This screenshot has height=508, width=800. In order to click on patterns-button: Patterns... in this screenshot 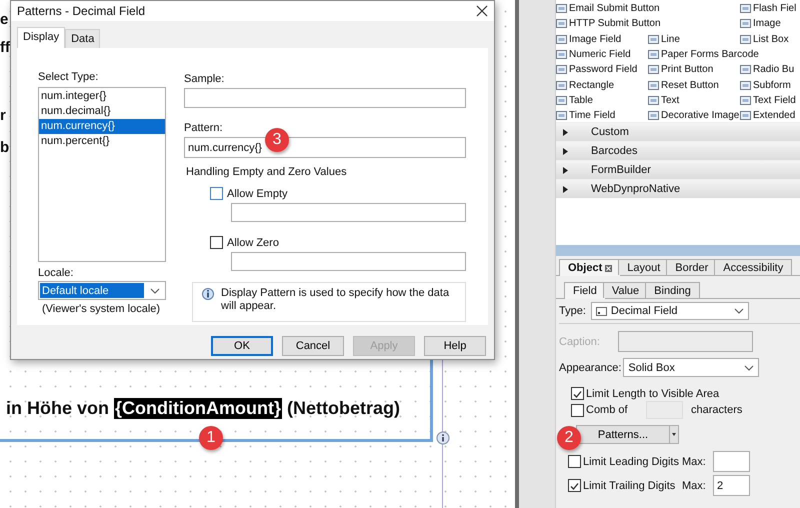, I will do `click(623, 434)`.